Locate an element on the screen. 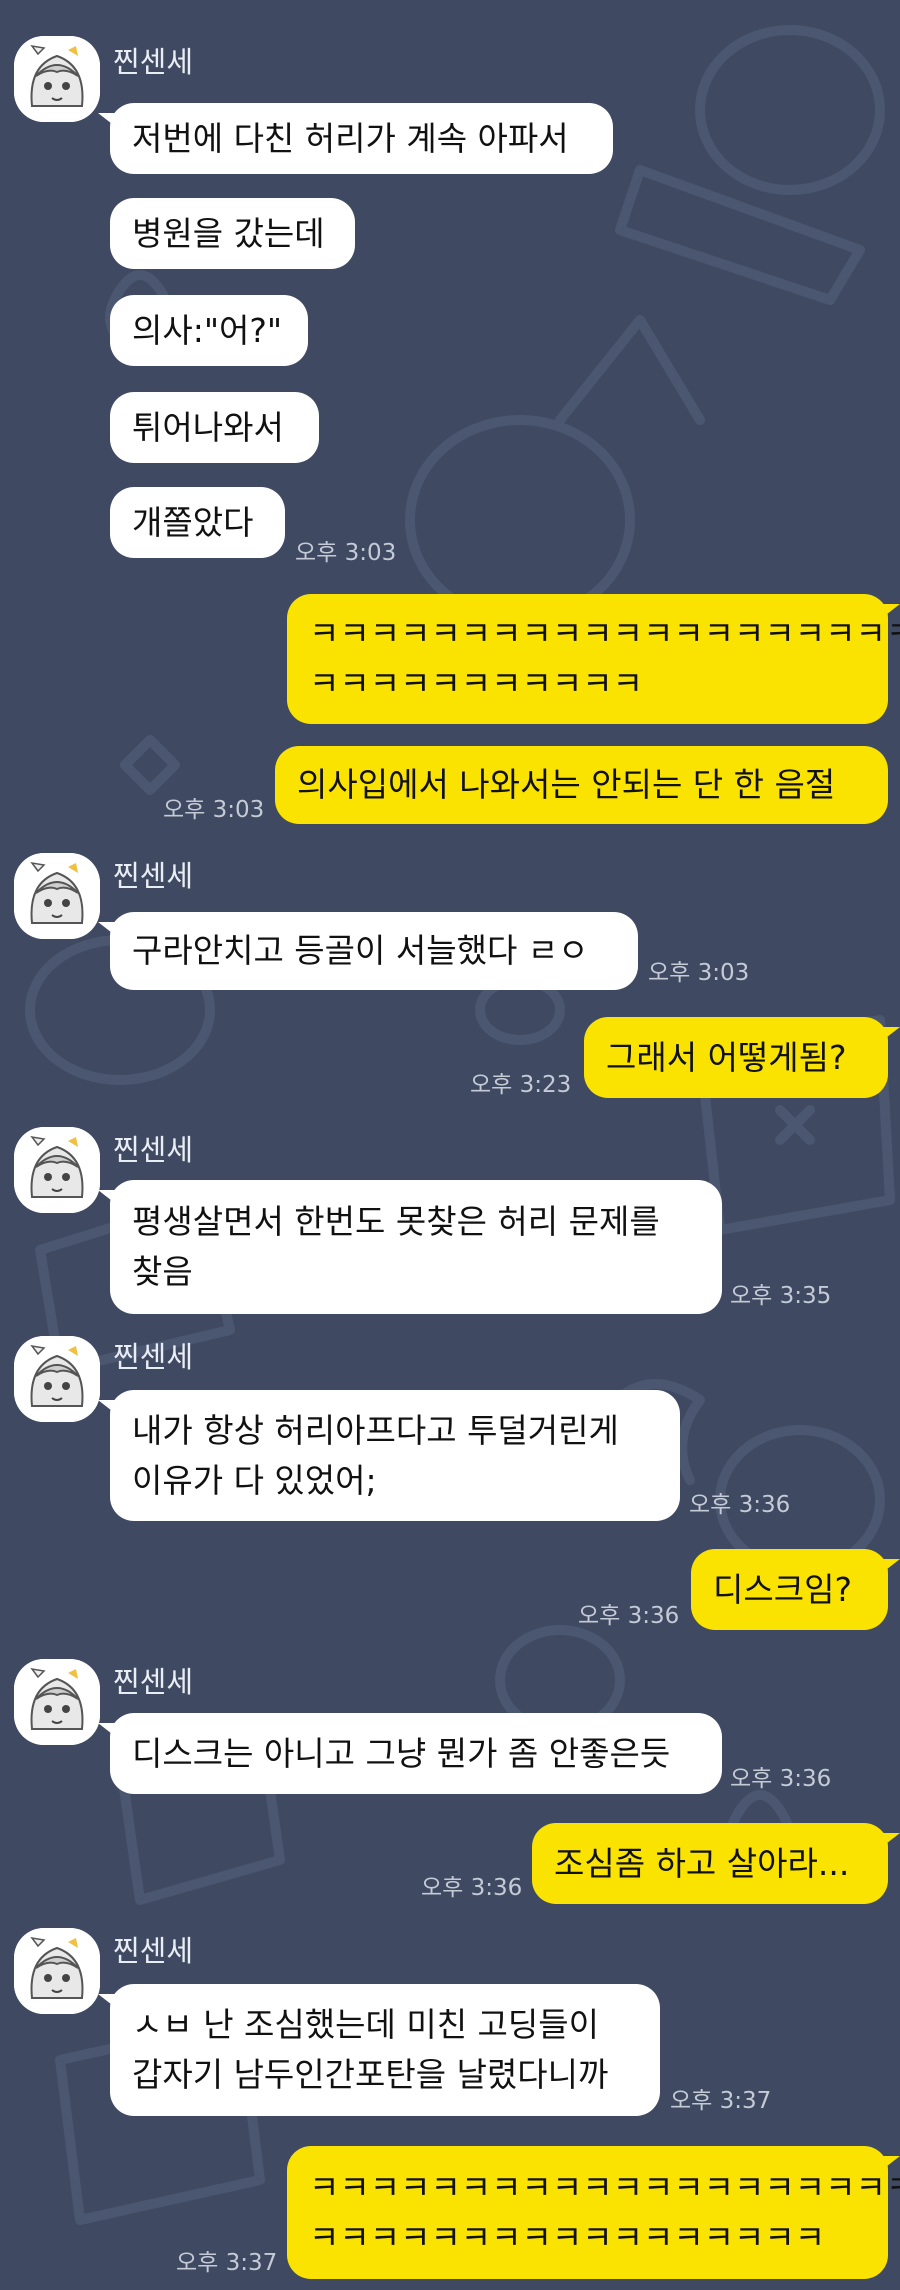 The width and height of the screenshot is (900, 2290). message-bubble: 의사:"어?" is located at coordinates (209, 330).